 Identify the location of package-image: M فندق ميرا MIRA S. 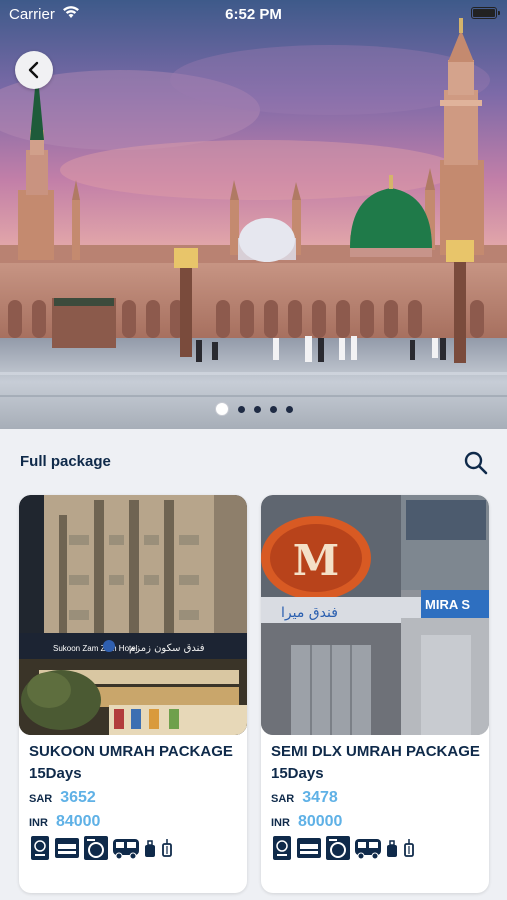
(375, 615).